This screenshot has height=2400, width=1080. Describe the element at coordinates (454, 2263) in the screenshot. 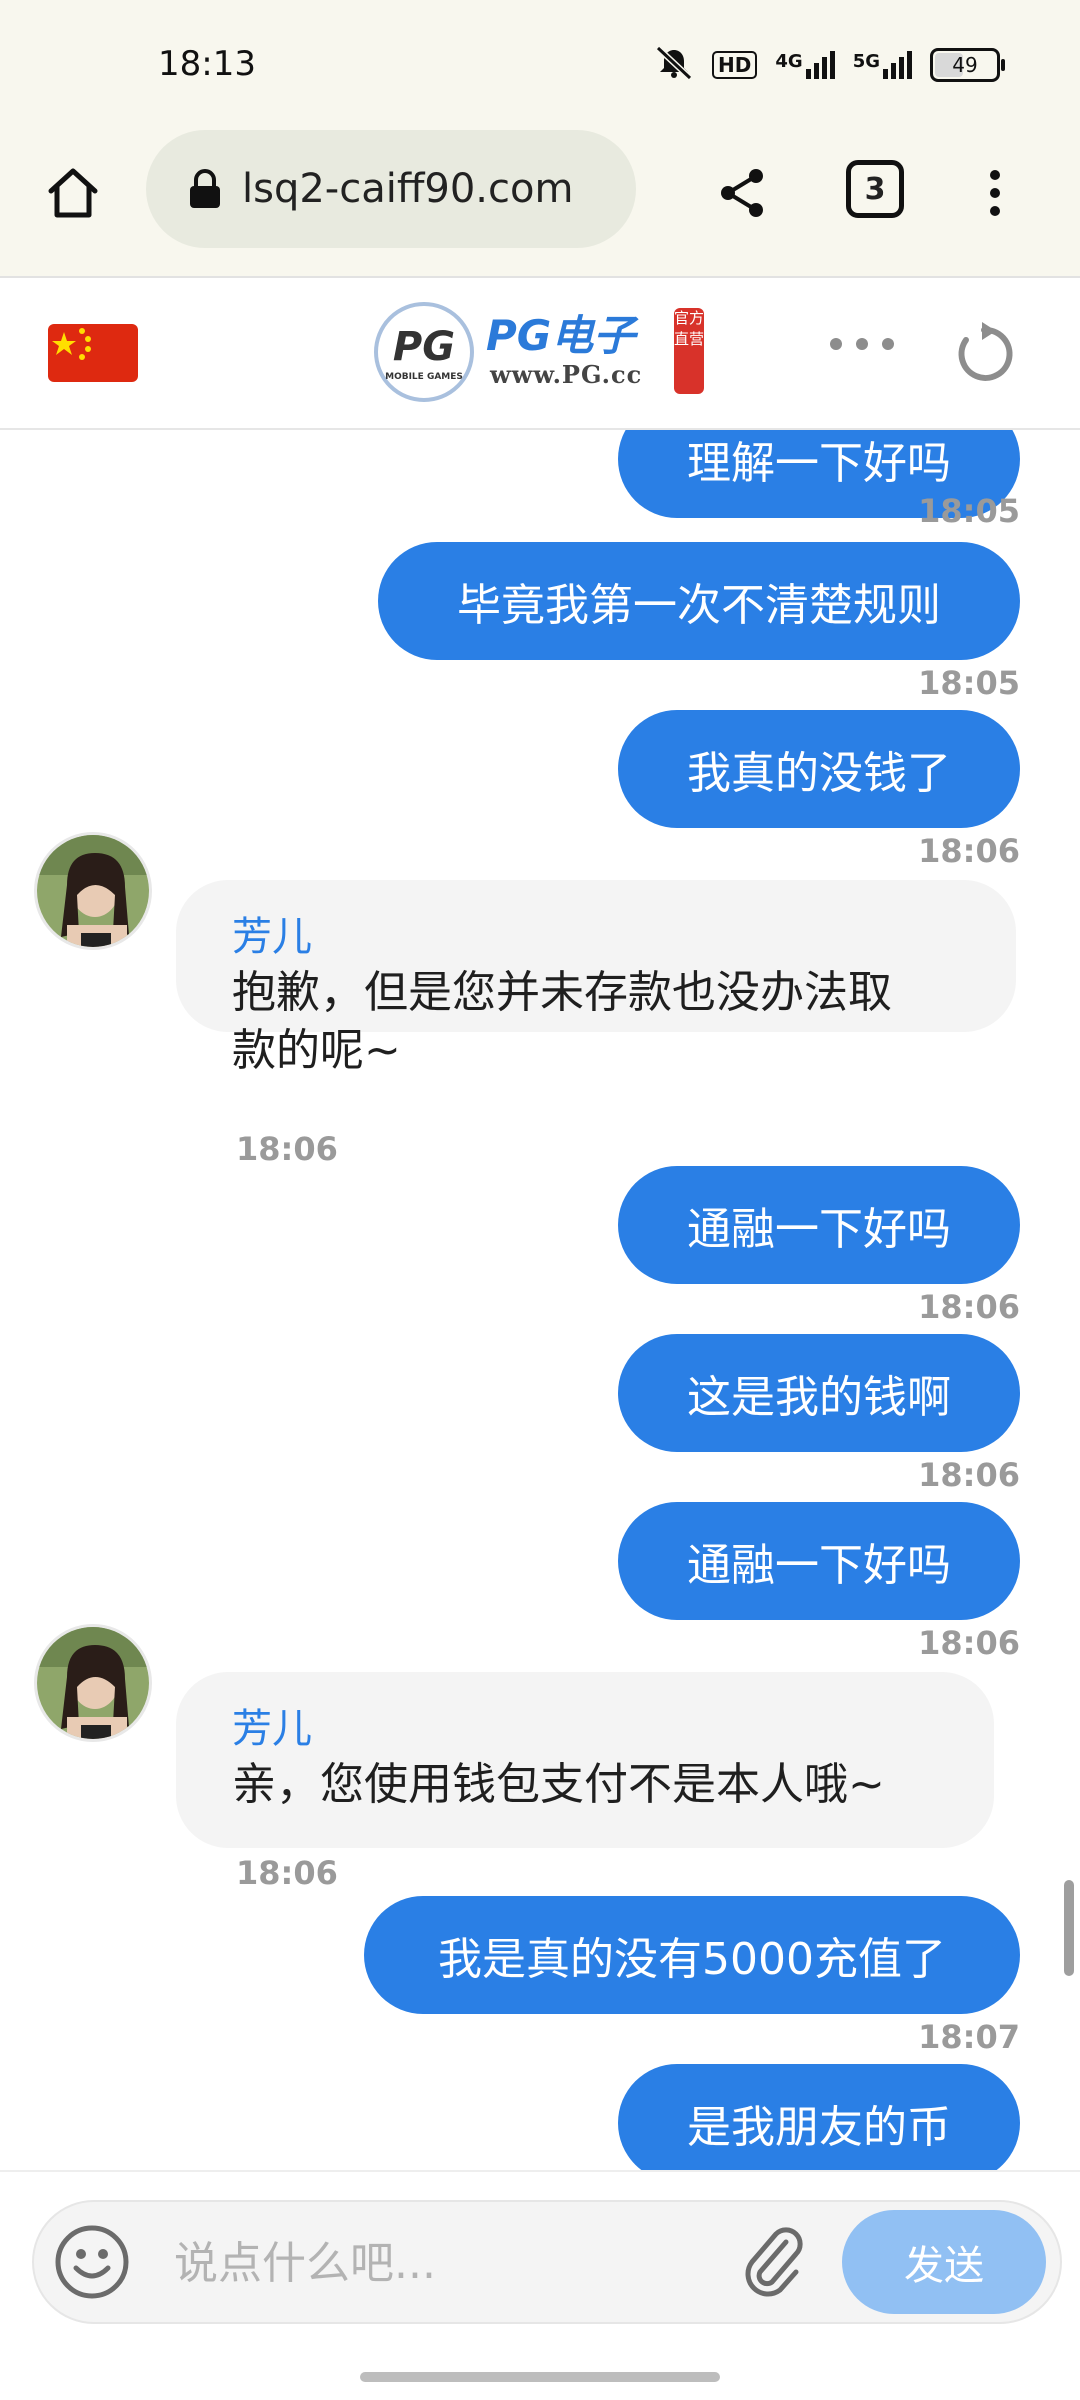

I see `message-input` at that location.